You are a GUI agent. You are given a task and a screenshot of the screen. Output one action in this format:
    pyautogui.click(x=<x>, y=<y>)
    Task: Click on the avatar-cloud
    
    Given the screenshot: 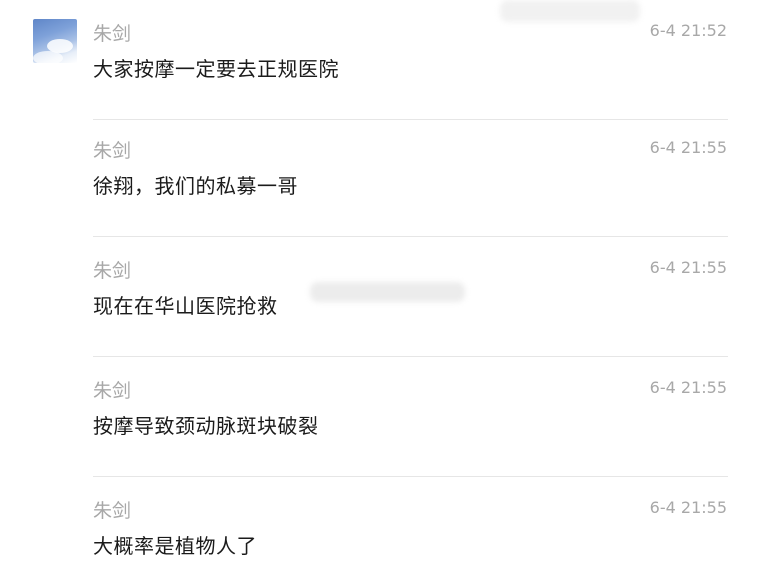 What is the action you would take?
    pyautogui.click(x=48, y=57)
    